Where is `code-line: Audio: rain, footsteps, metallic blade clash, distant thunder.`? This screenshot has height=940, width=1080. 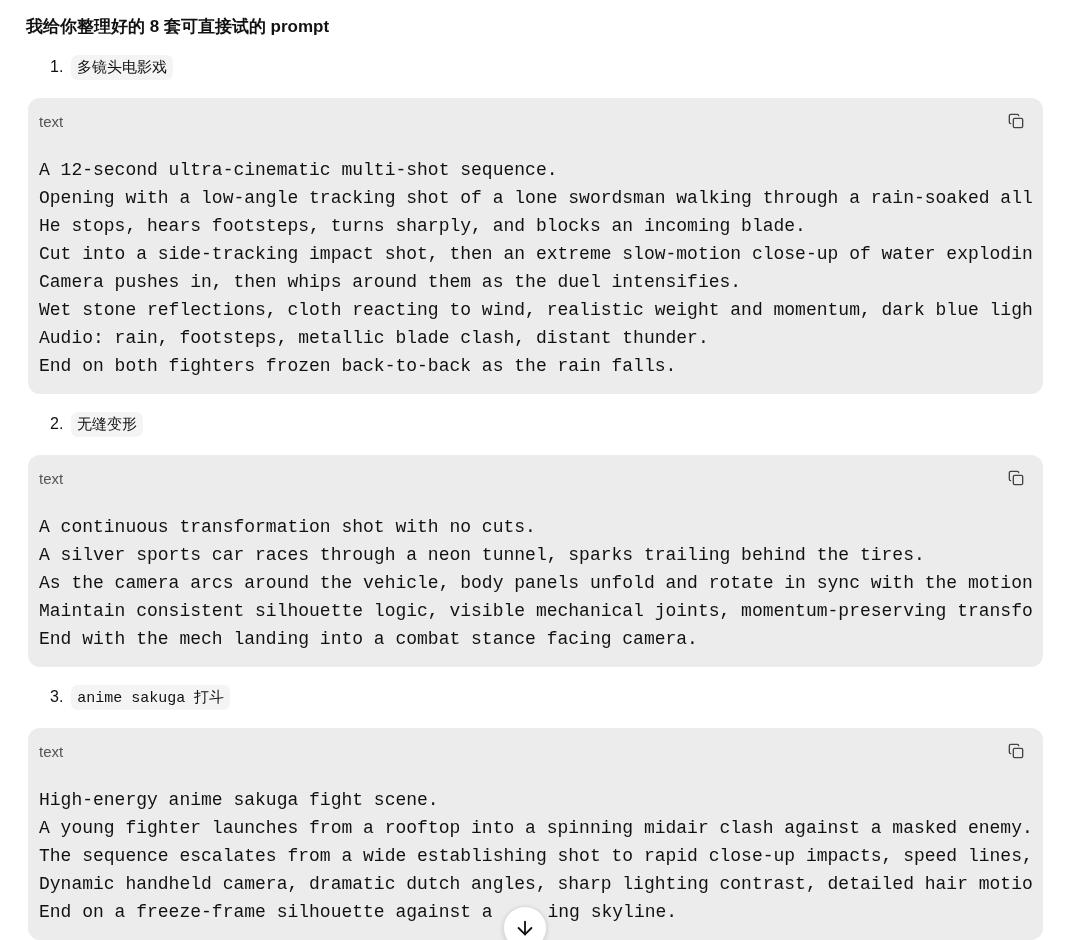 code-line: Audio: rain, footsteps, metallic blade clash, distant thunder. is located at coordinates (374, 338).